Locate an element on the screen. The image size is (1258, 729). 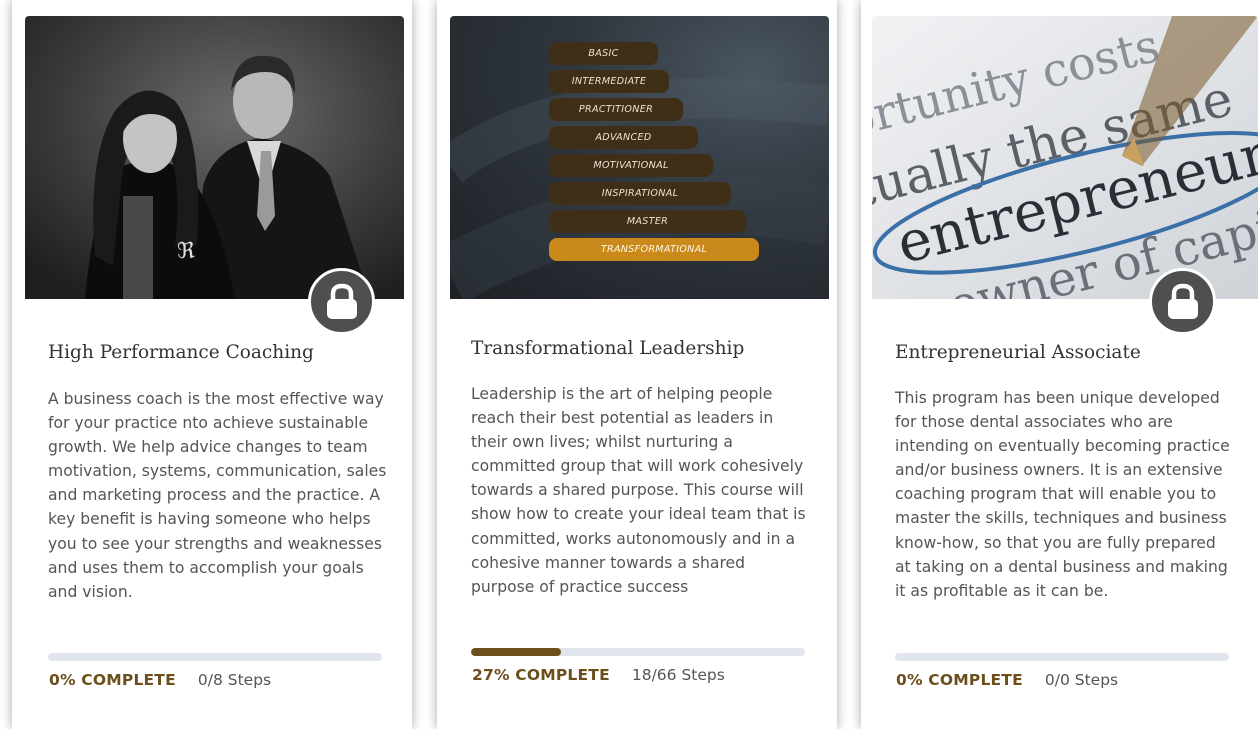
ladder-rung: MASTER is located at coordinates (647, 221).